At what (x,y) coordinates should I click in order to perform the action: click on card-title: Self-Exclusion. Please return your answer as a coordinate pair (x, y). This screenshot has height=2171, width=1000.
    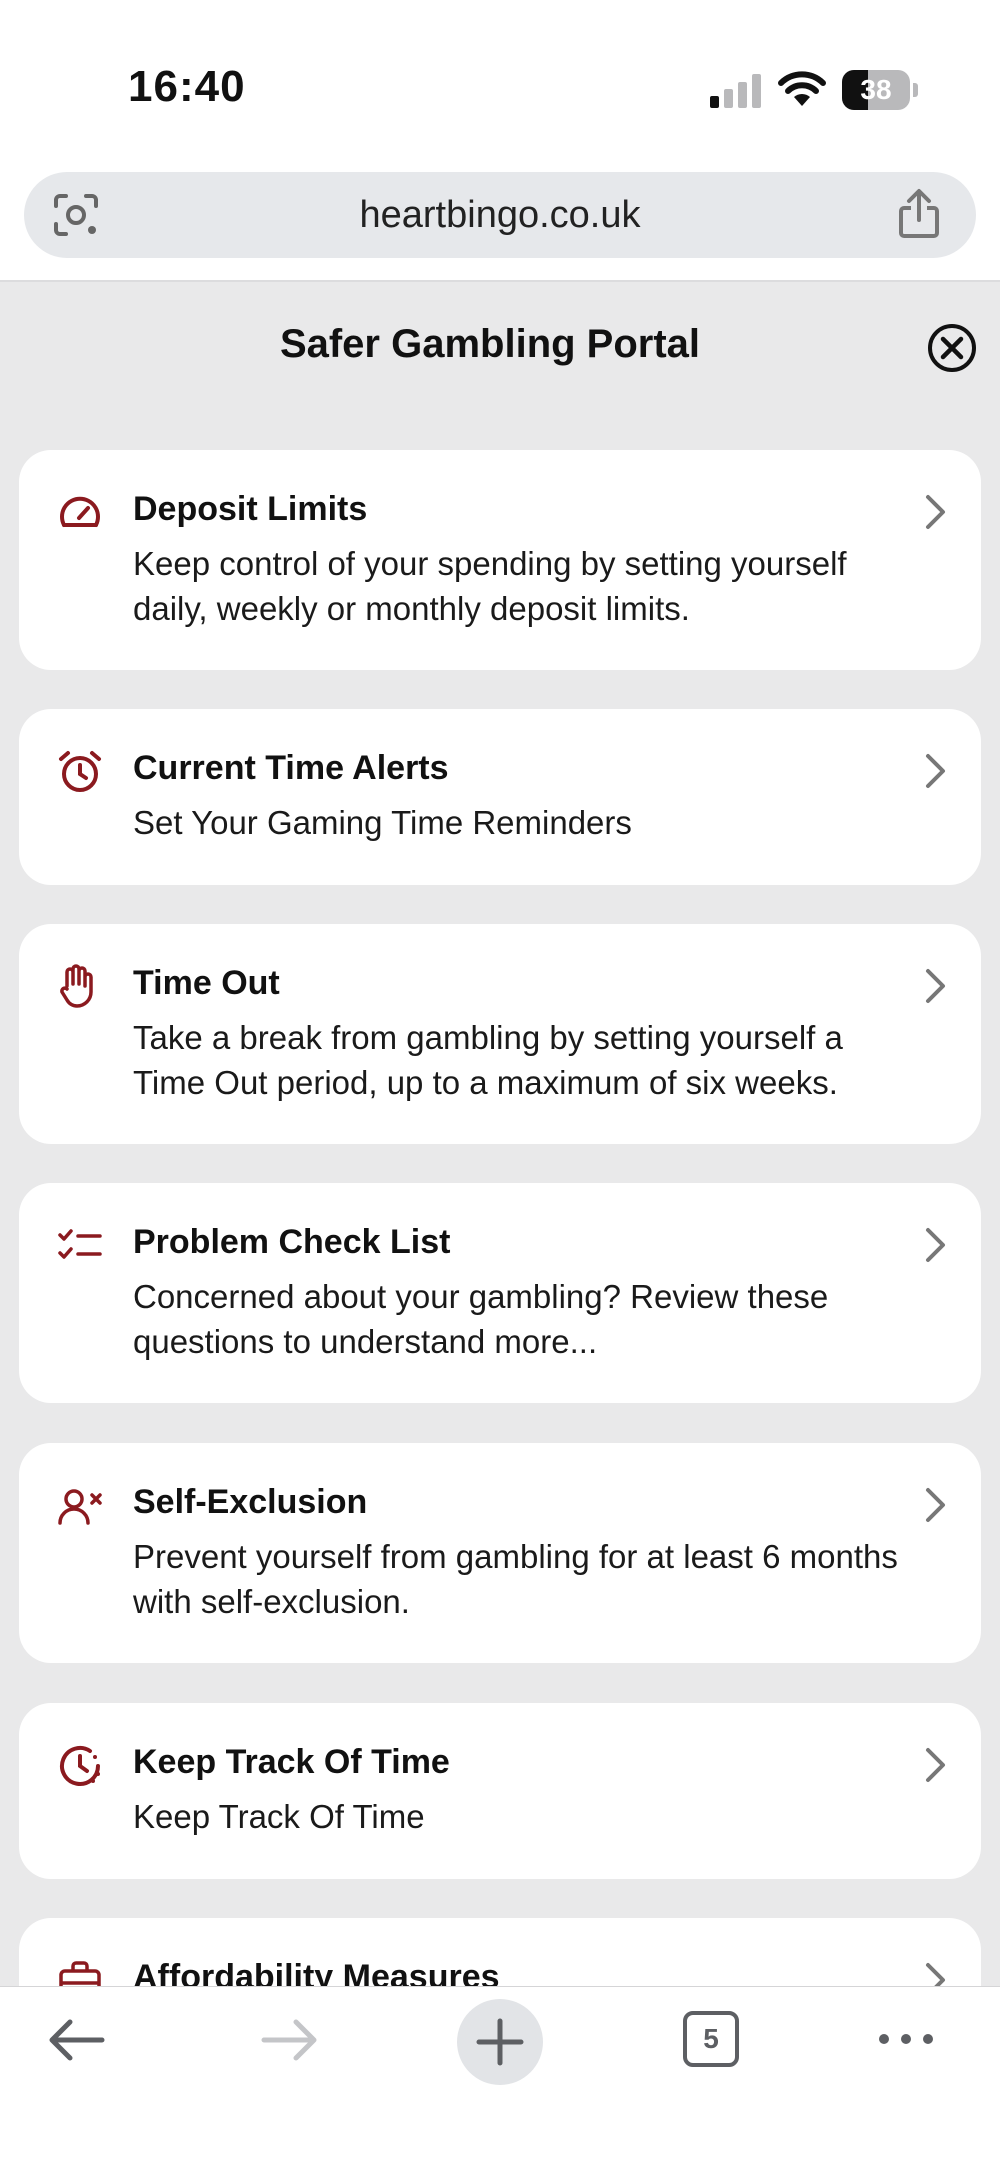
    Looking at the image, I should click on (250, 1502).